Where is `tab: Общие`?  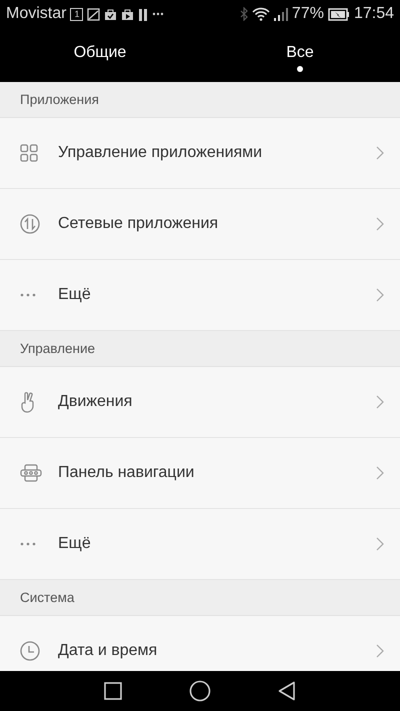 tab: Общие is located at coordinates (100, 55).